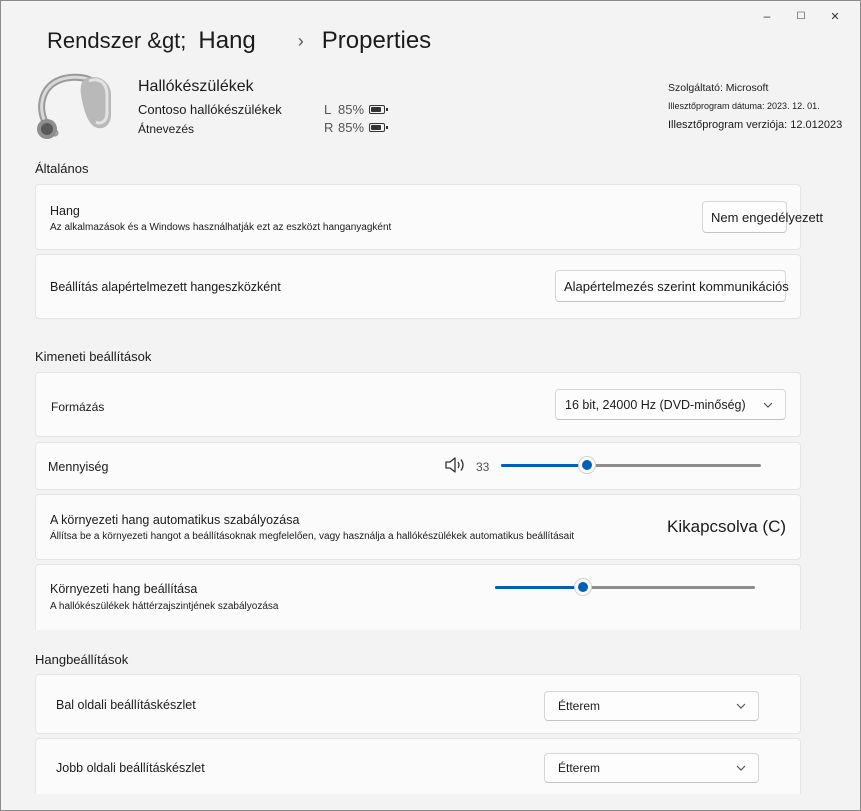 The width and height of the screenshot is (861, 811). What do you see at coordinates (116, 41) in the screenshot?
I see `breadcrumb-system: Rendszer &gt;` at bounding box center [116, 41].